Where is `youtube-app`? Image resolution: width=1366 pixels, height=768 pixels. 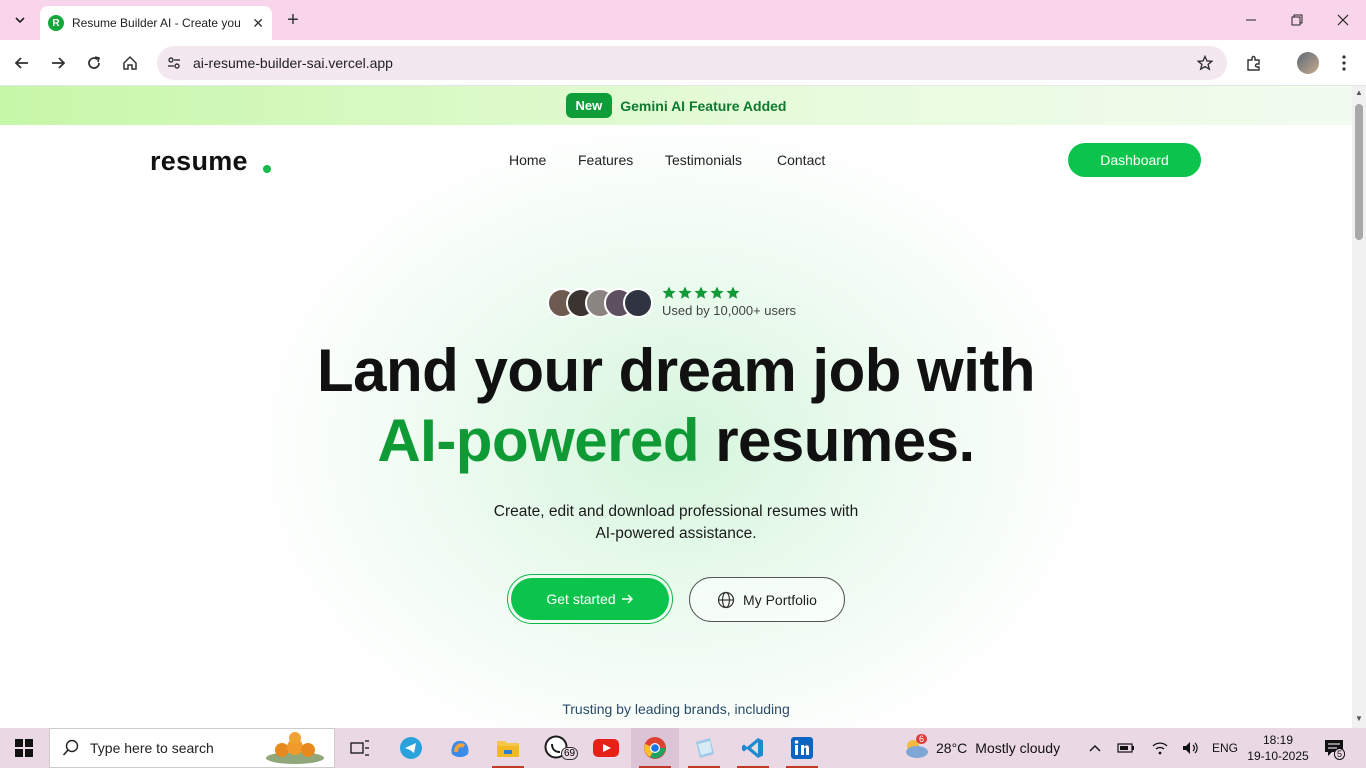 youtube-app is located at coordinates (606, 748).